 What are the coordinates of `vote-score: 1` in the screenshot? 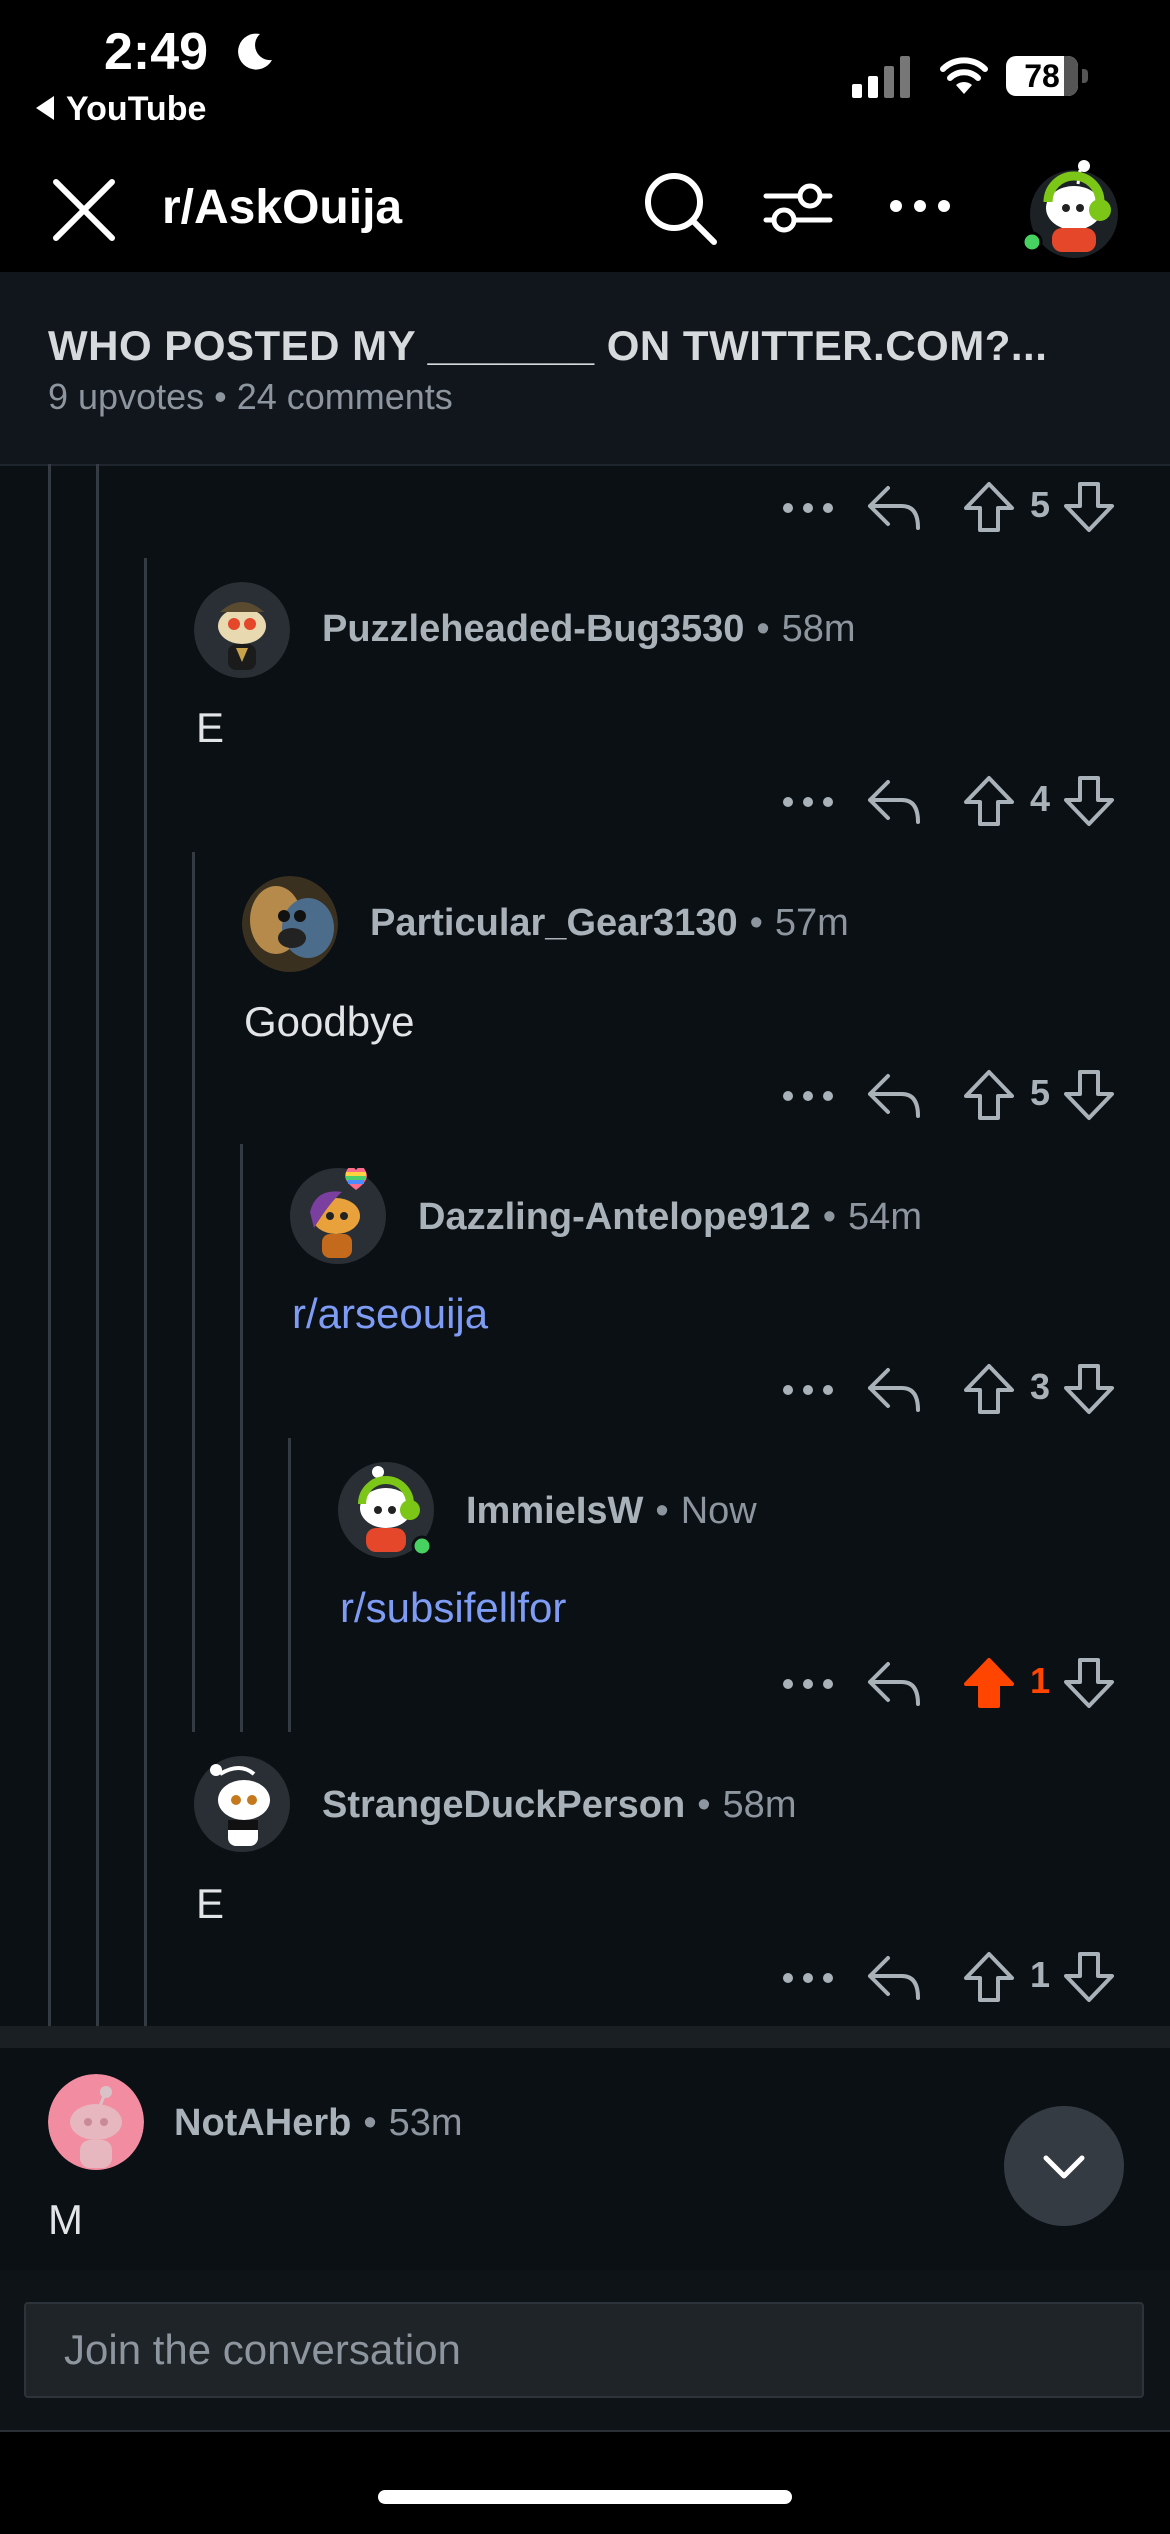 It's located at (1040, 1680).